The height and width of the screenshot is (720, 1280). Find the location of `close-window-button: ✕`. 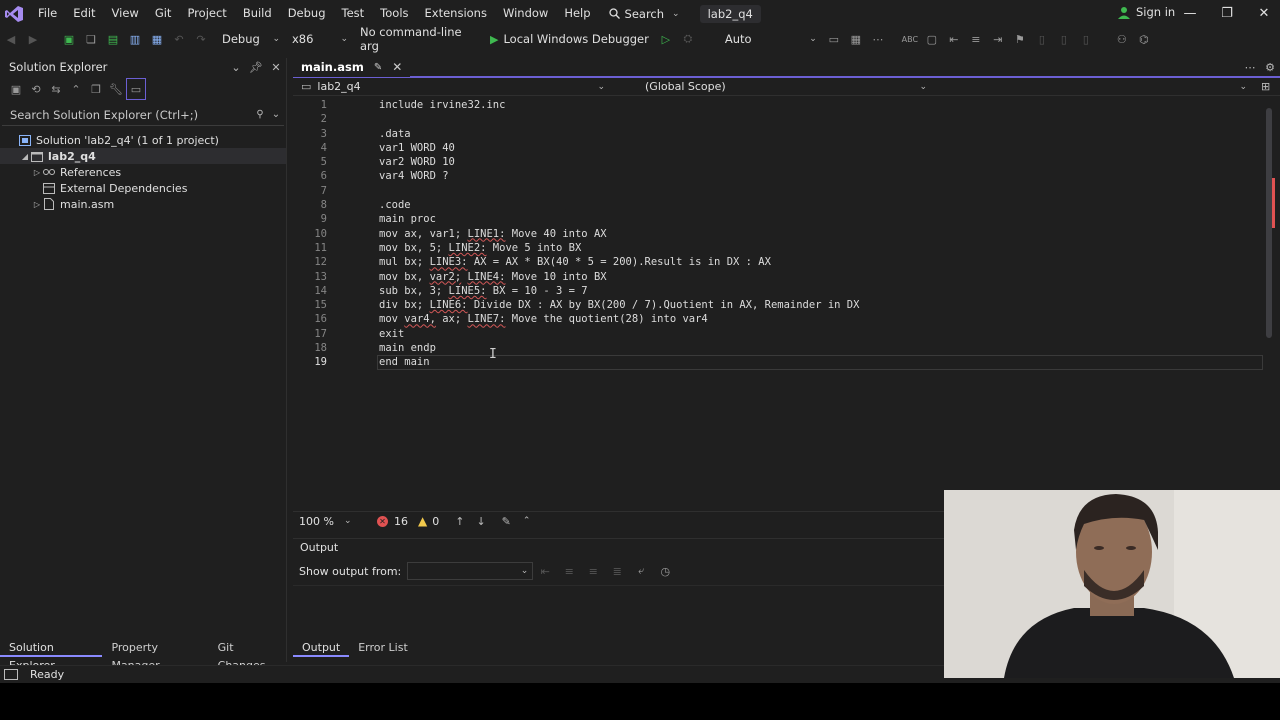

close-window-button: ✕ is located at coordinates (1263, 13).